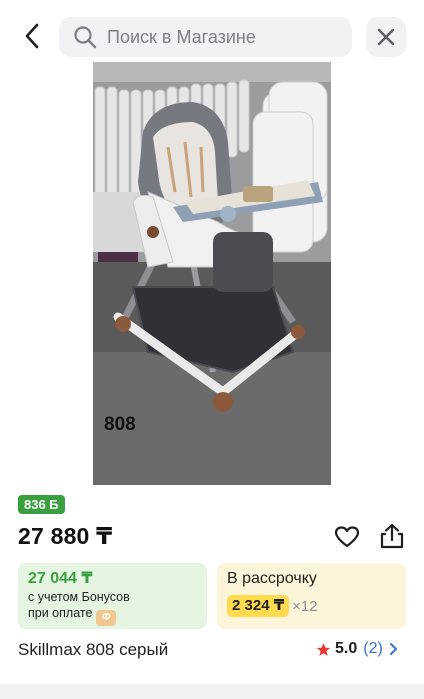 The image size is (424, 699). I want to click on product-price: 27 880 ₸, so click(65, 536).